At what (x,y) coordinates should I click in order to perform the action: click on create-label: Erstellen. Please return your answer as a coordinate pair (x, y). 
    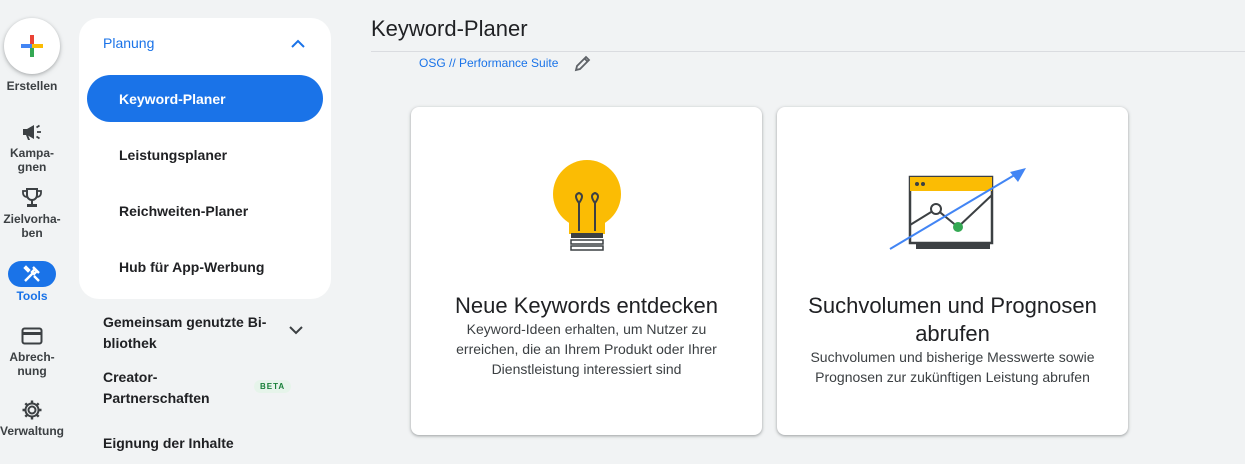
    Looking at the image, I should click on (32, 86).